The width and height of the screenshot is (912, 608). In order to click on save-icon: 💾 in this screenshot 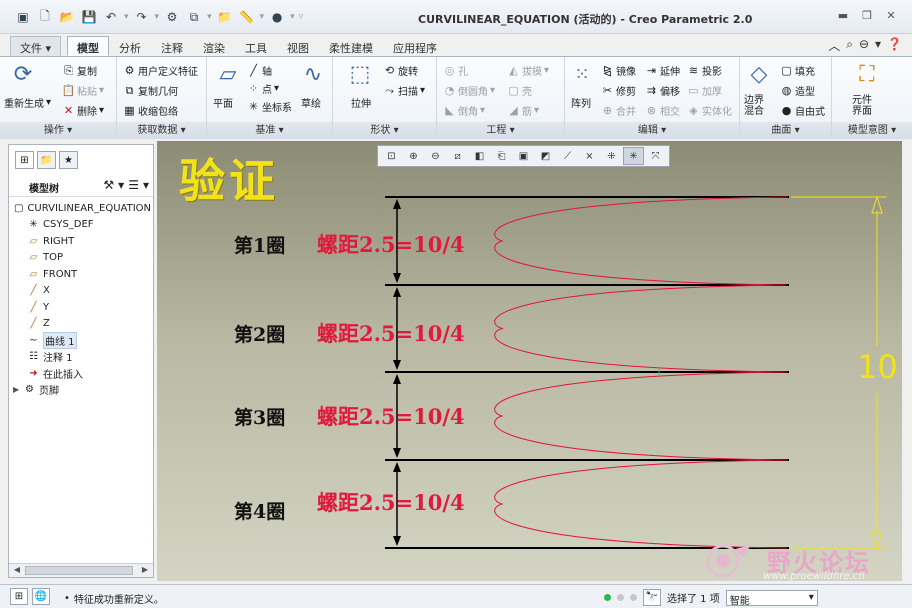, I will do `click(89, 17)`.